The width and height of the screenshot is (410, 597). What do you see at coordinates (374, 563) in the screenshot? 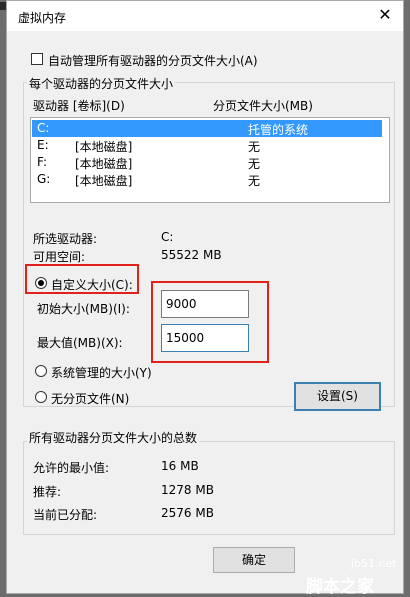
I see `watermark-site: jb51.net` at bounding box center [374, 563].